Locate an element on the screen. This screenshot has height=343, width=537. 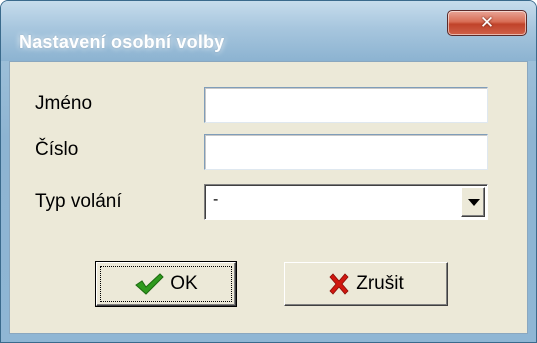
close-button: ✕ is located at coordinates (487, 23).